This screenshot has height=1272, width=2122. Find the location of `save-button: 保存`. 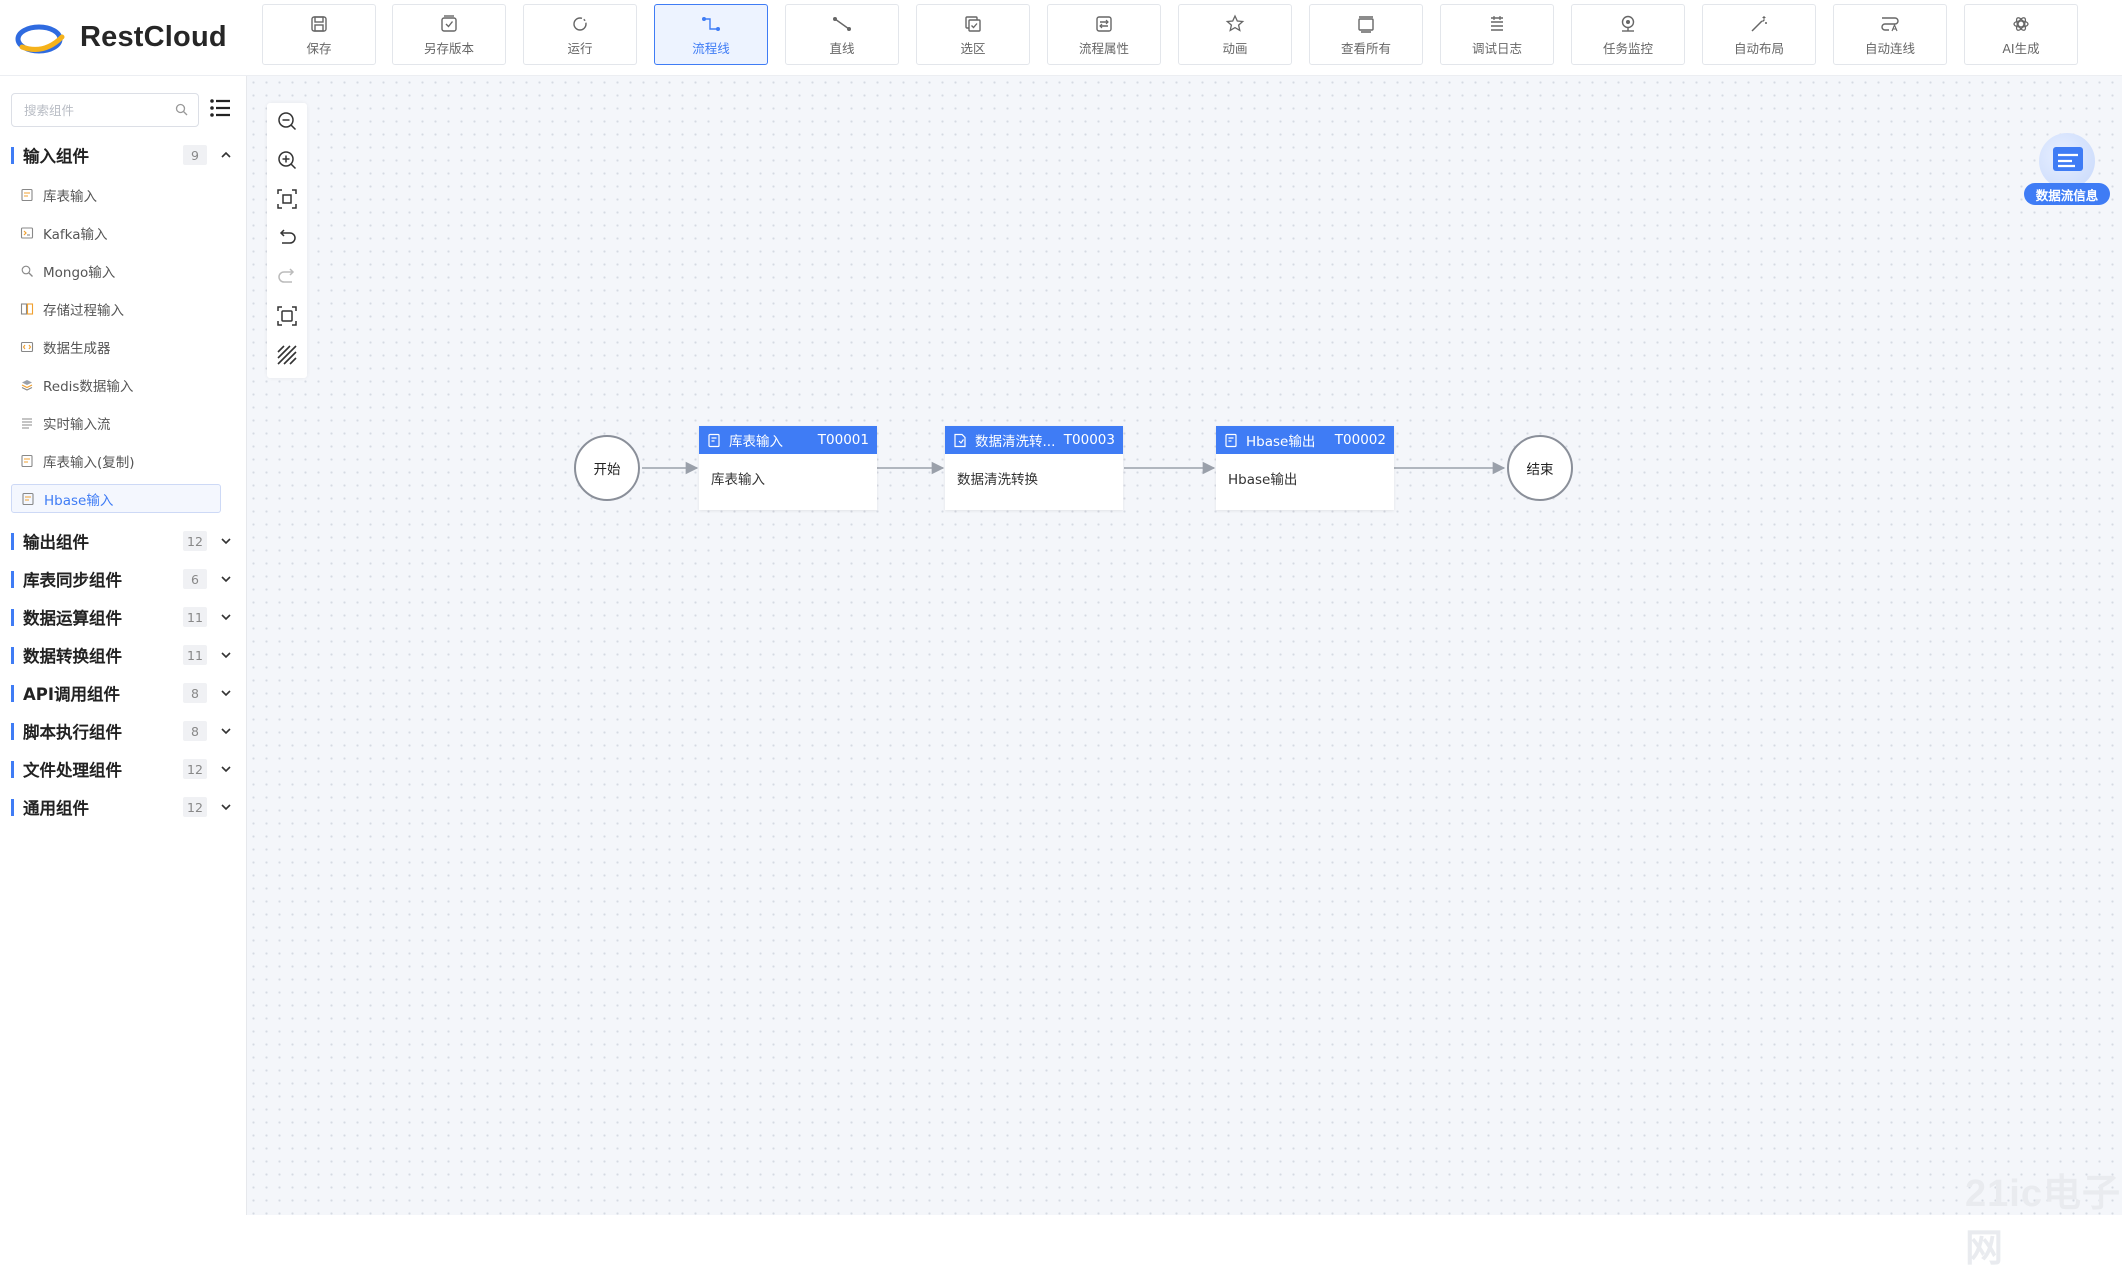

save-button: 保存 is located at coordinates (319, 34).